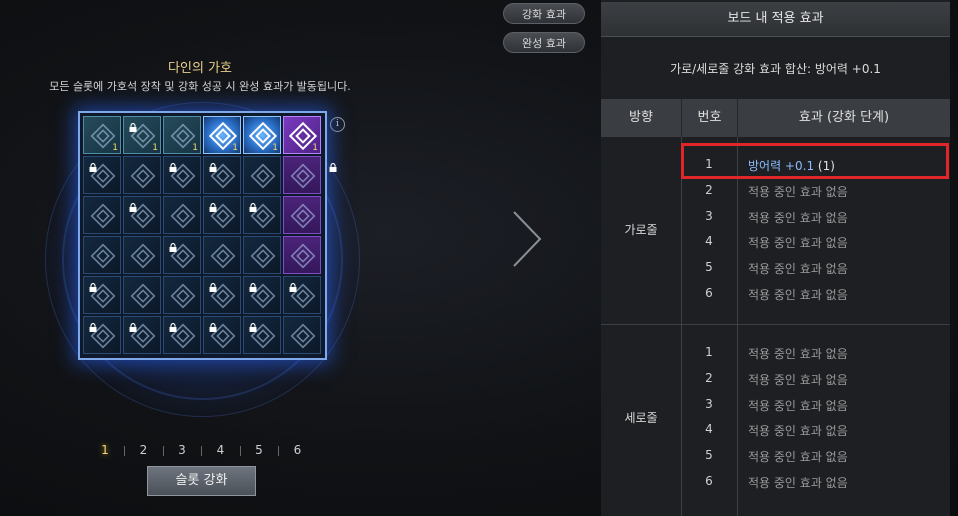  What do you see at coordinates (709, 455) in the screenshot?
I see `vertical-row-number: 5` at bounding box center [709, 455].